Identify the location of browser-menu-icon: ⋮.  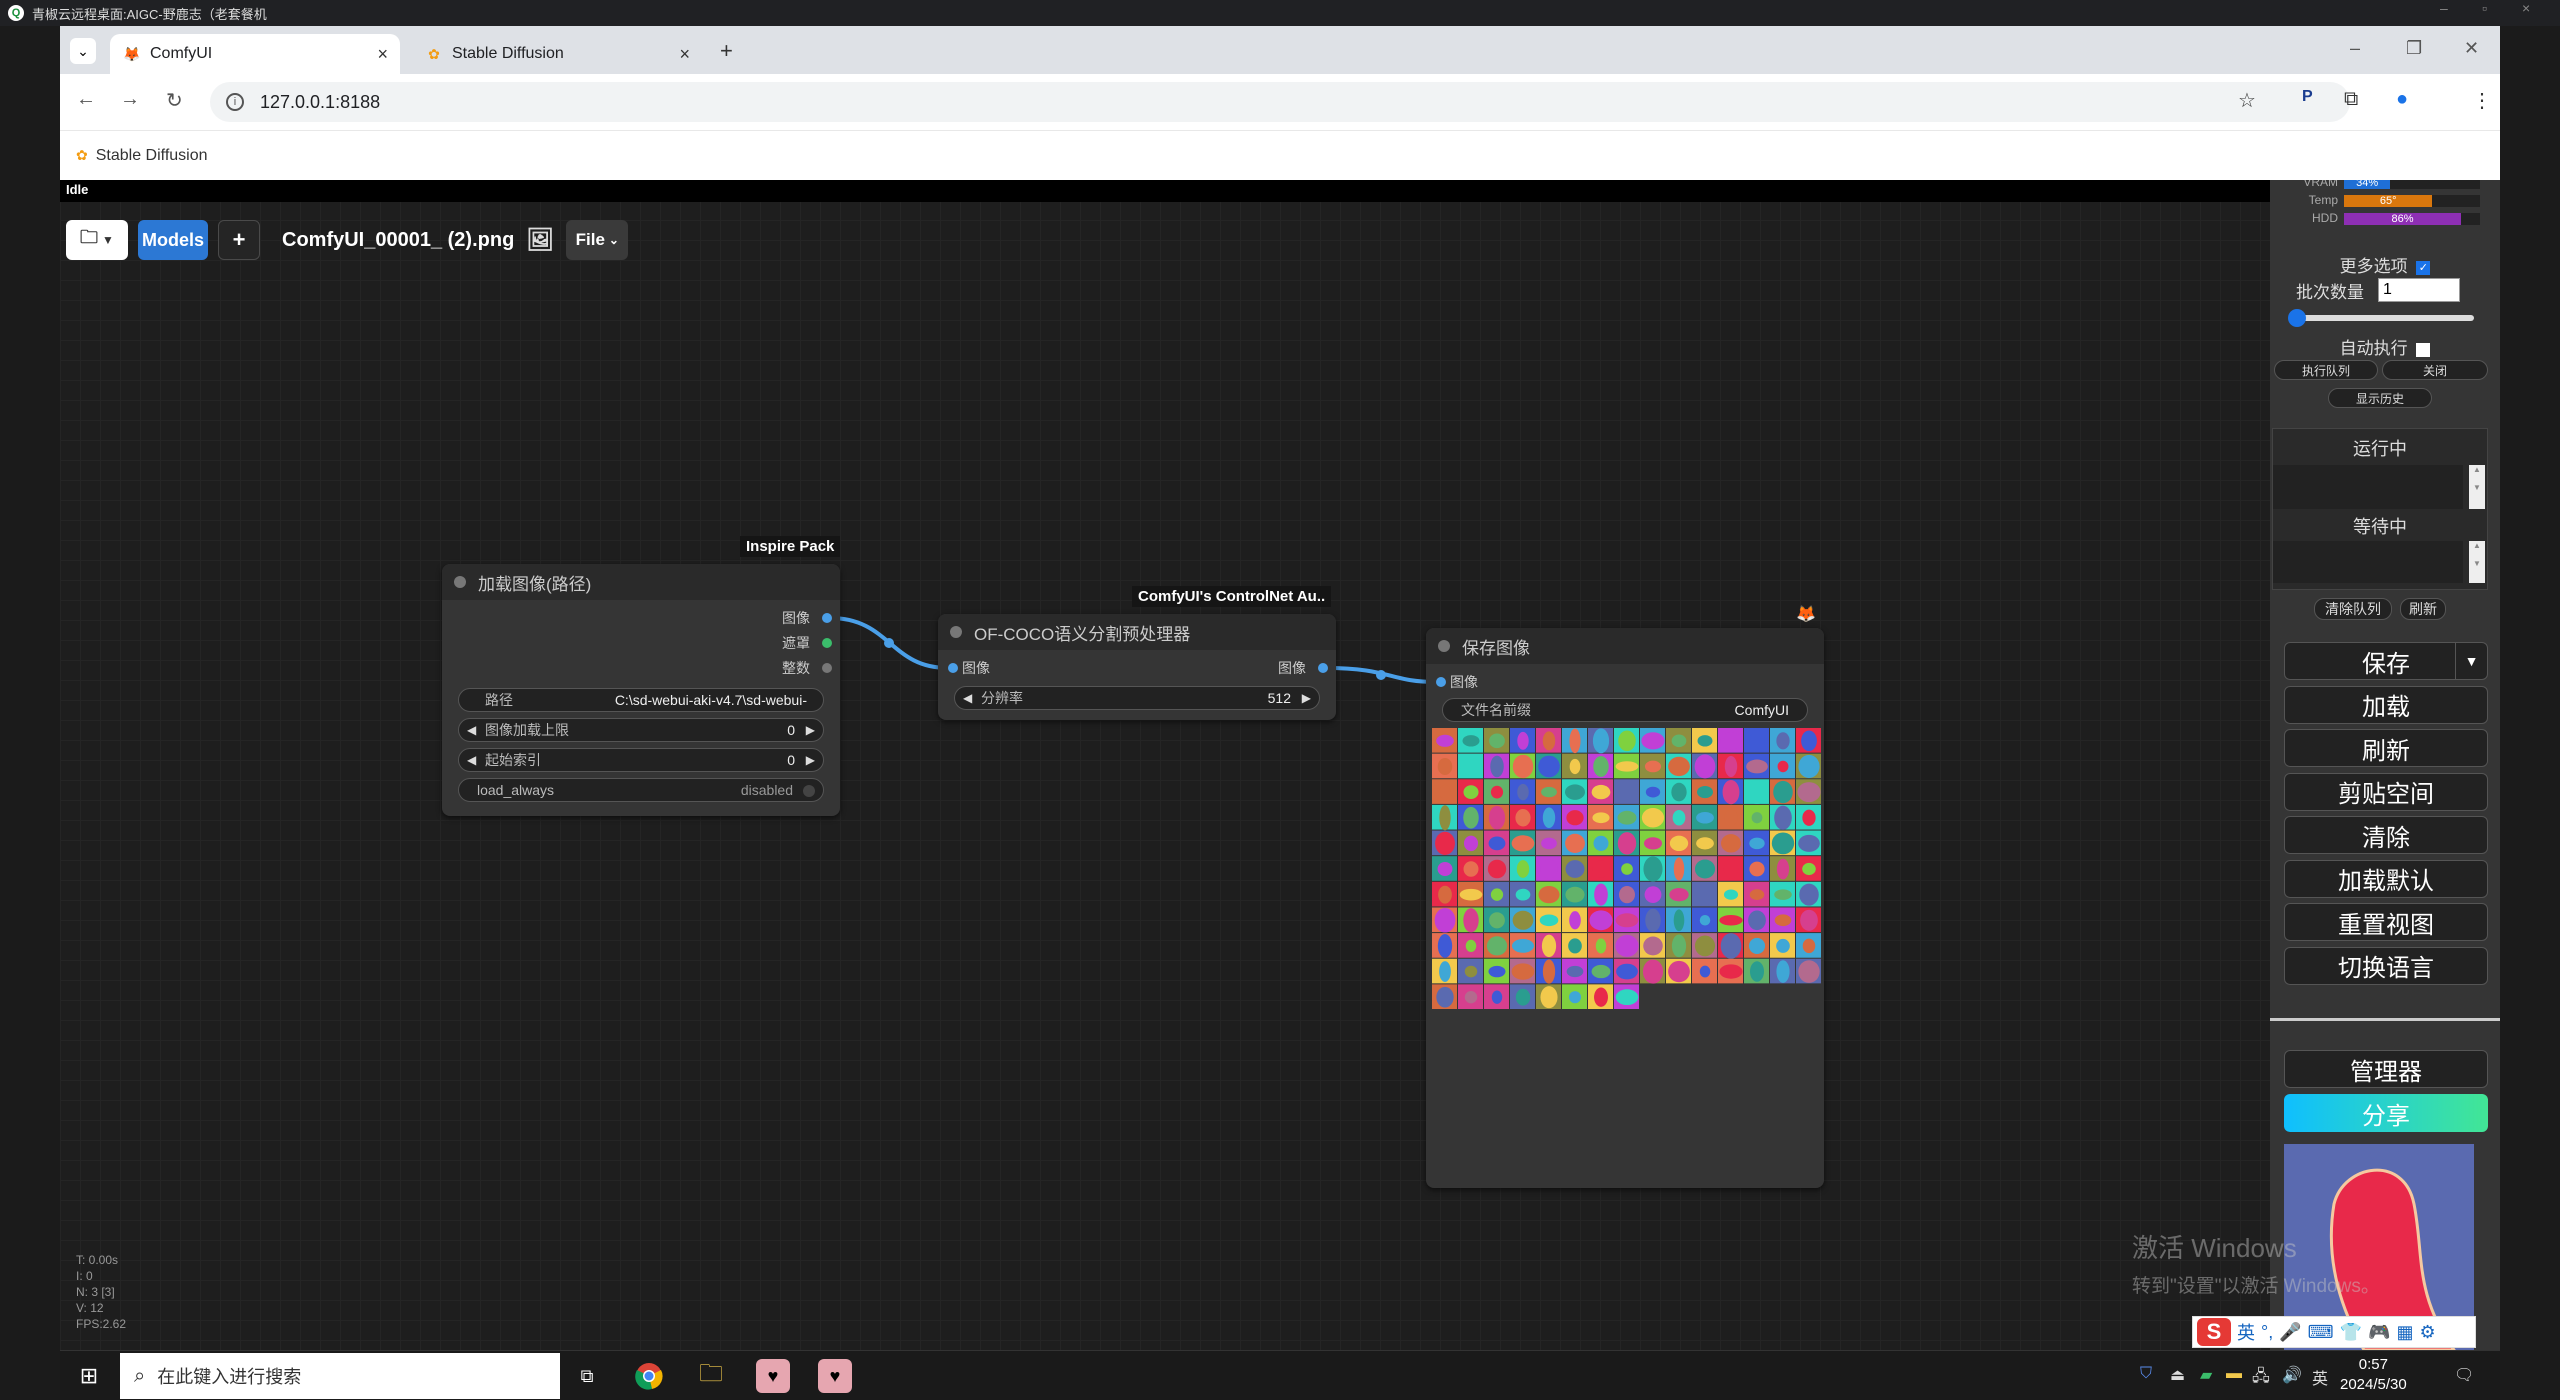
(2482, 100).